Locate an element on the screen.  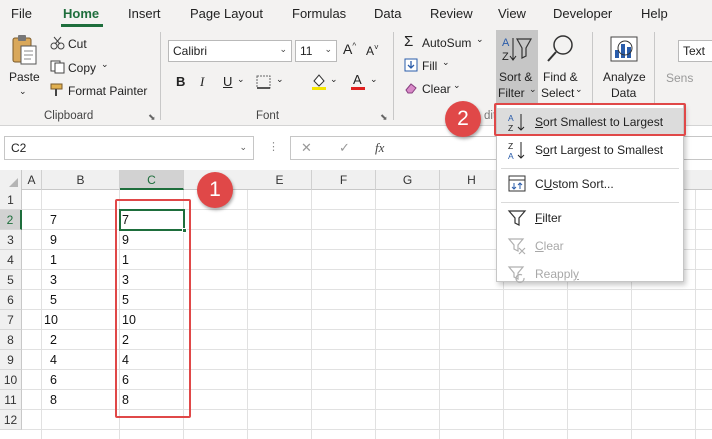
row-header-6: 6 is located at coordinates (11, 300).